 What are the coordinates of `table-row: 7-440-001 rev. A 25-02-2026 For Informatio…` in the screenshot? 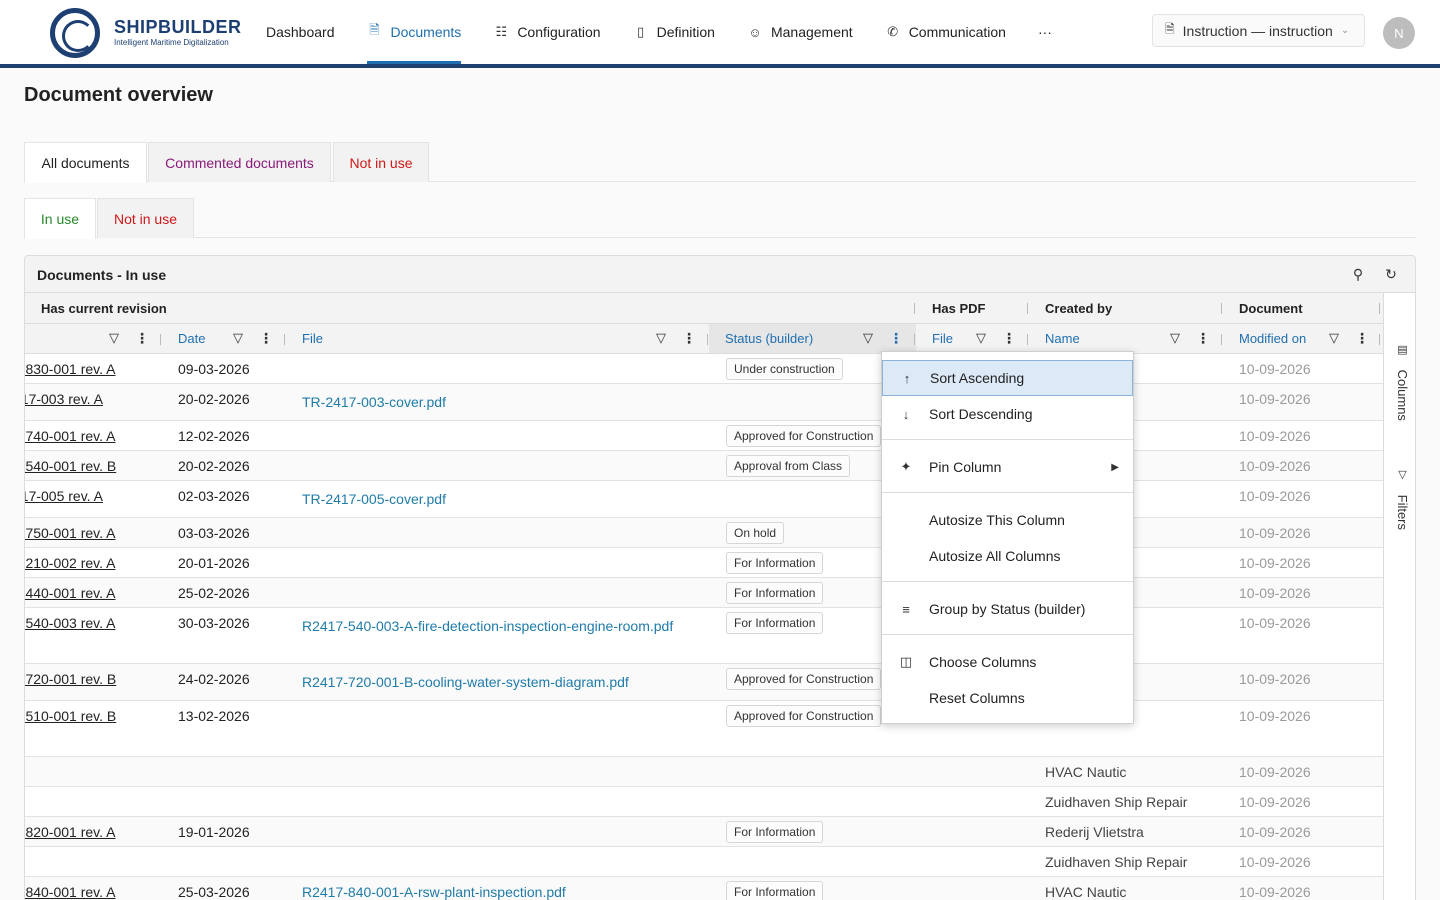 It's located at (704, 593).